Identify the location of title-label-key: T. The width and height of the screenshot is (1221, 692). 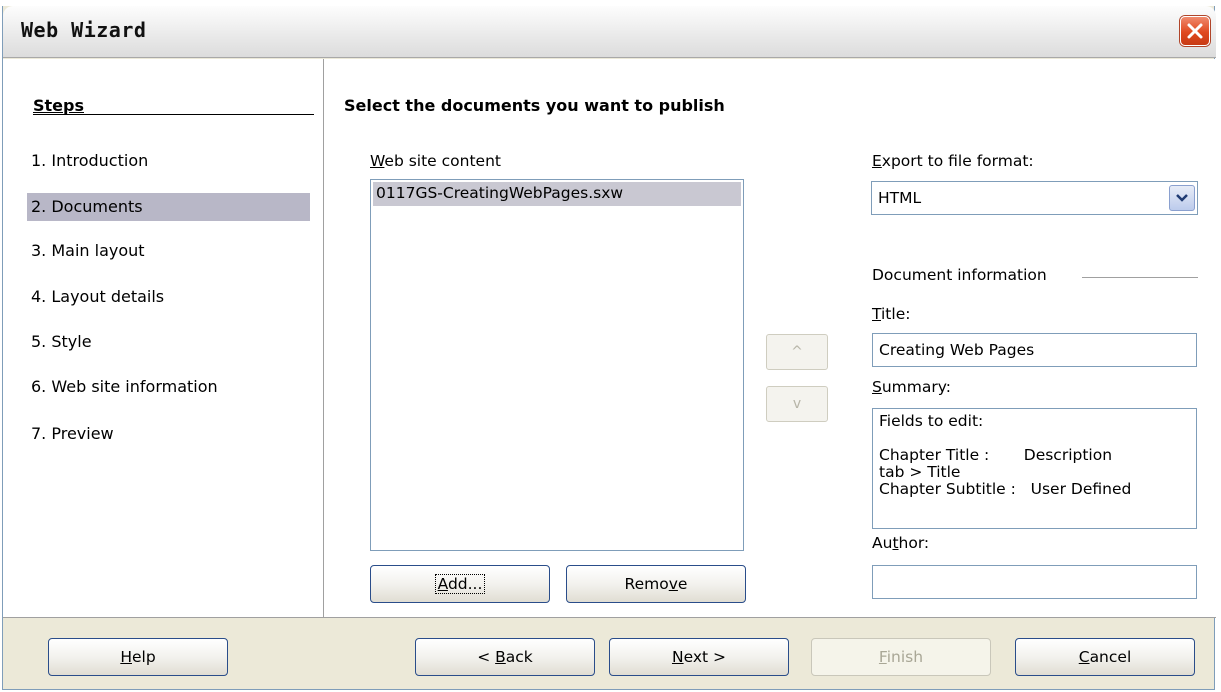
(876, 314).